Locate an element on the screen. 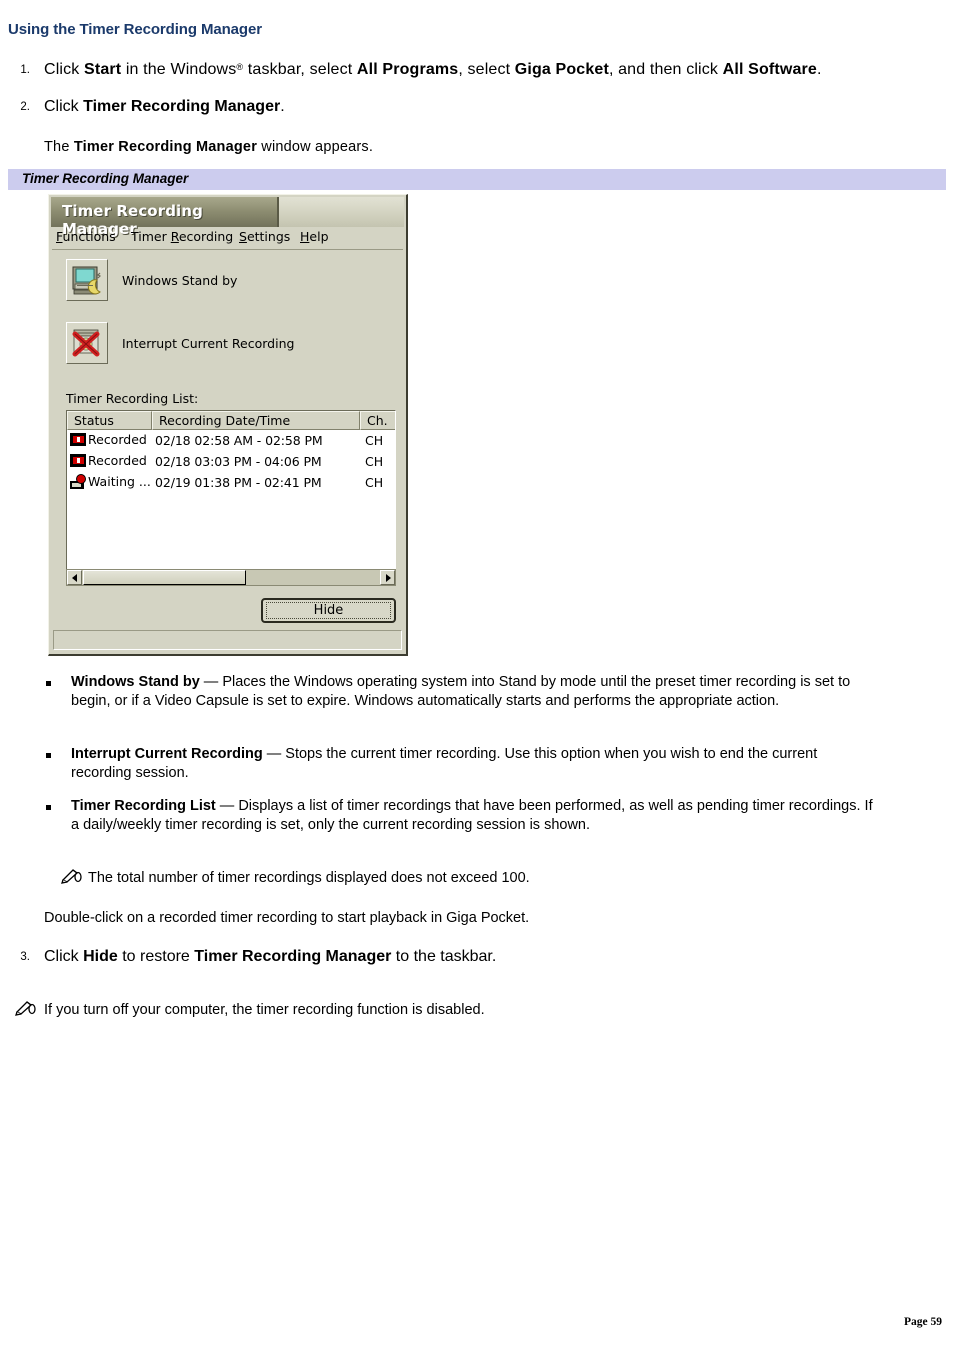 The image size is (954, 1351). page-footer: Page 59 is located at coordinates (922, 1322).